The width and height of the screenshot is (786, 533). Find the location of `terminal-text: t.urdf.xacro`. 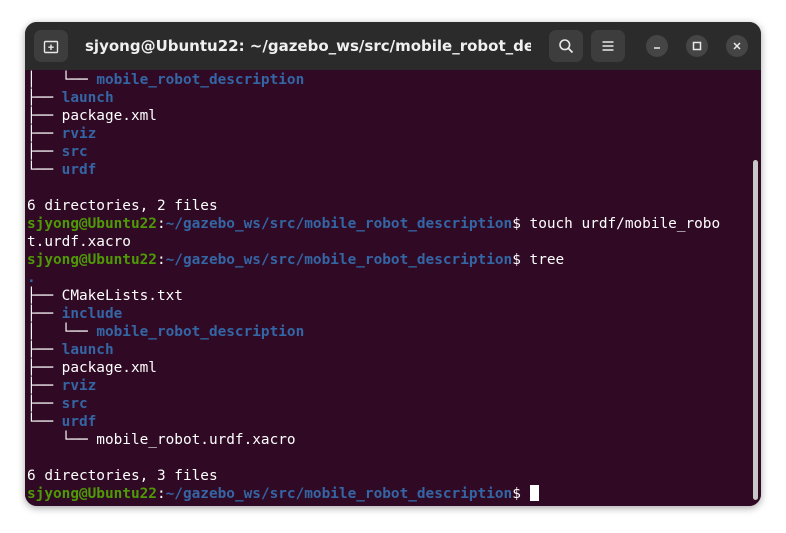

terminal-text: t.urdf.xacro is located at coordinates (79, 242).